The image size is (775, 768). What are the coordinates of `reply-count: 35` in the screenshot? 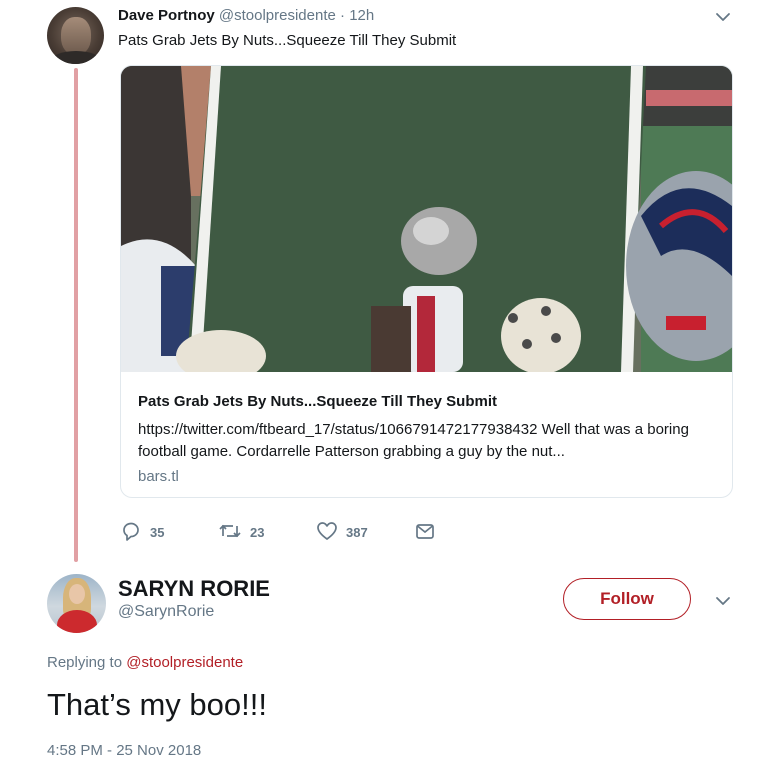 It's located at (157, 532).